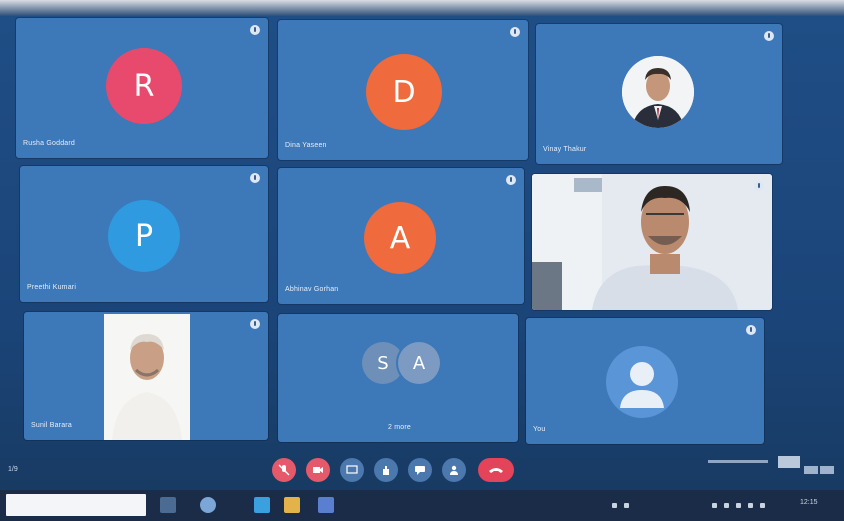  What do you see at coordinates (49, 143) in the screenshot?
I see `participant-name: Rusha Goddard` at bounding box center [49, 143].